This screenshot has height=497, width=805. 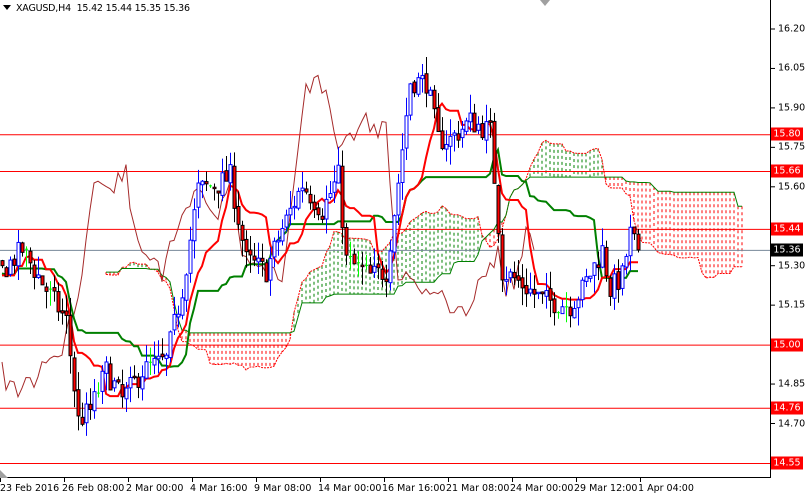 I want to click on dropdown-arrow-icon, so click(x=7, y=7).